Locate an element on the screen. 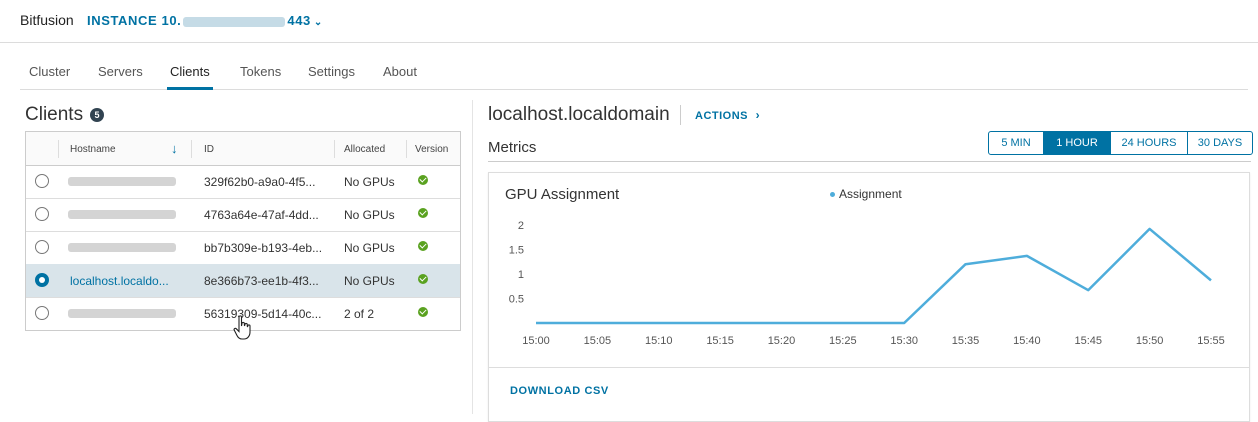 Image resolution: width=1258 pixels, height=422 pixels. actions-label: ACTIONS is located at coordinates (721, 116).